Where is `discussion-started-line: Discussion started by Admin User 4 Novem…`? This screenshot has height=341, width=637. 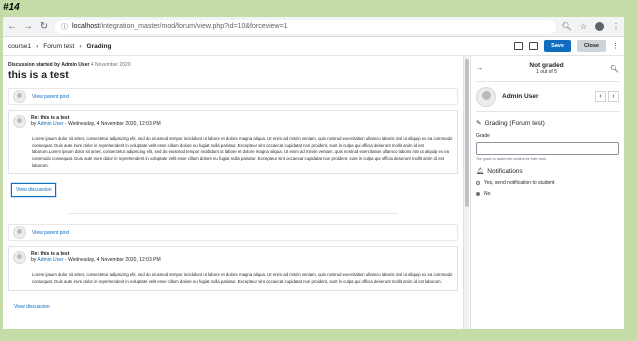
discussion-started-line: Discussion started by Admin User 4 Novem… is located at coordinates (233, 65).